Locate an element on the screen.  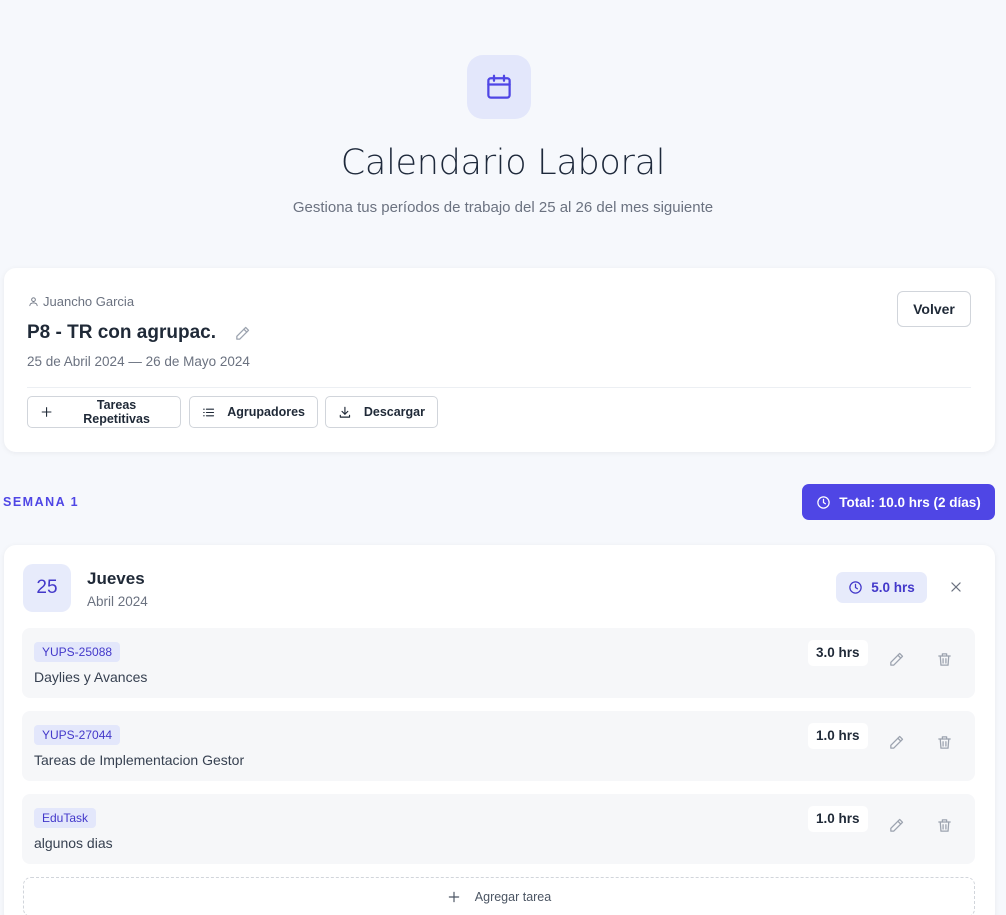
task-tag: EduTask is located at coordinates (65, 818).